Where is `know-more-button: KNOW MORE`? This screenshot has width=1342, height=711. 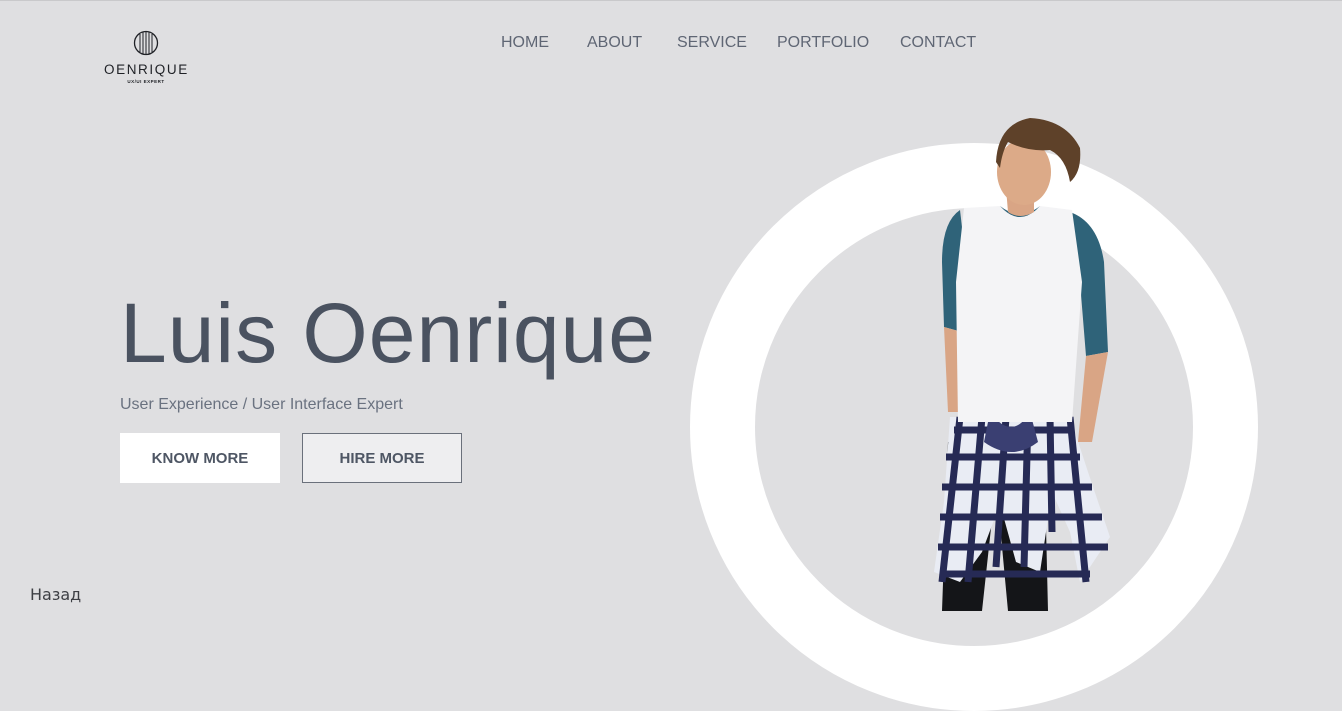 know-more-button: KNOW MORE is located at coordinates (200, 458).